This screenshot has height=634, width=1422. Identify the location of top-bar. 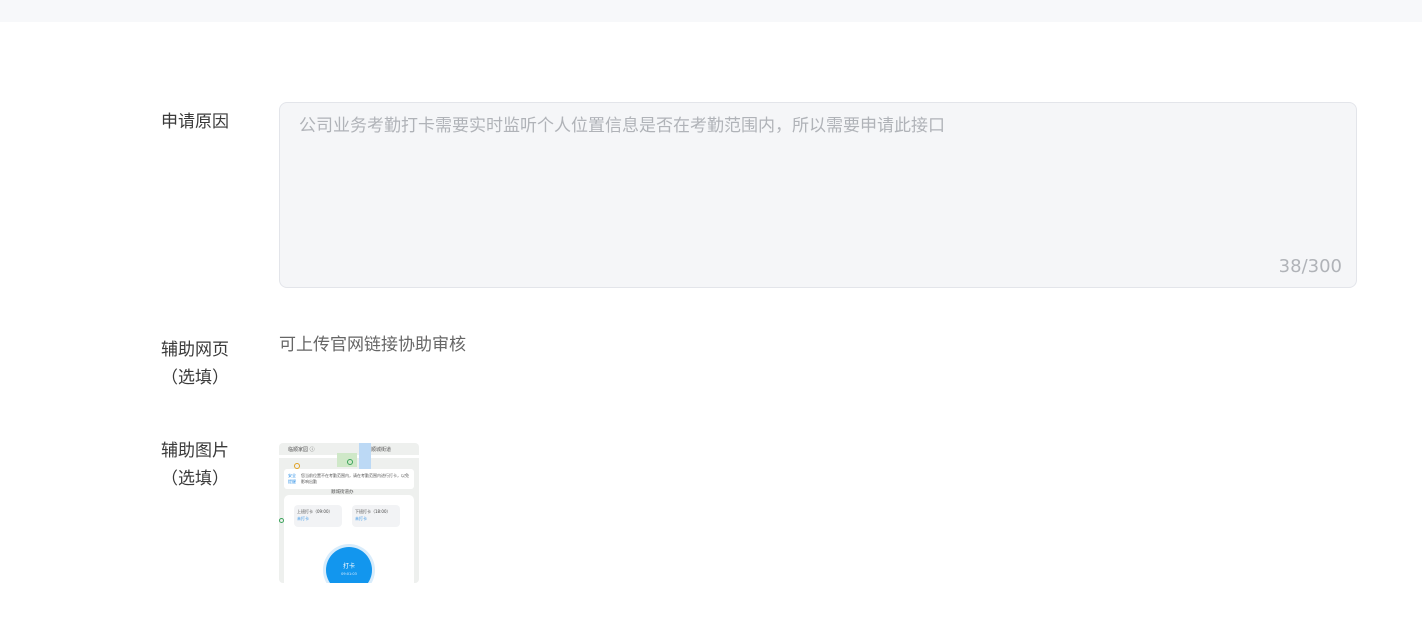
(711, 11).